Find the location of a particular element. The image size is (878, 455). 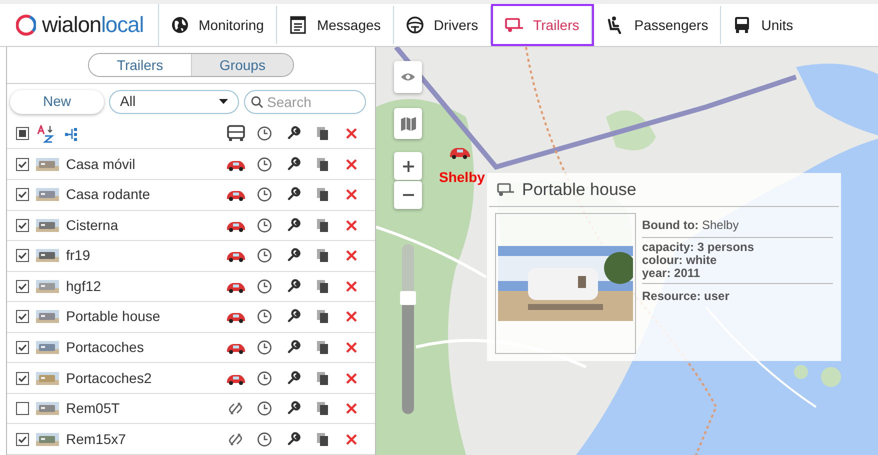

trailer-name: Rem05T is located at coordinates (93, 409).